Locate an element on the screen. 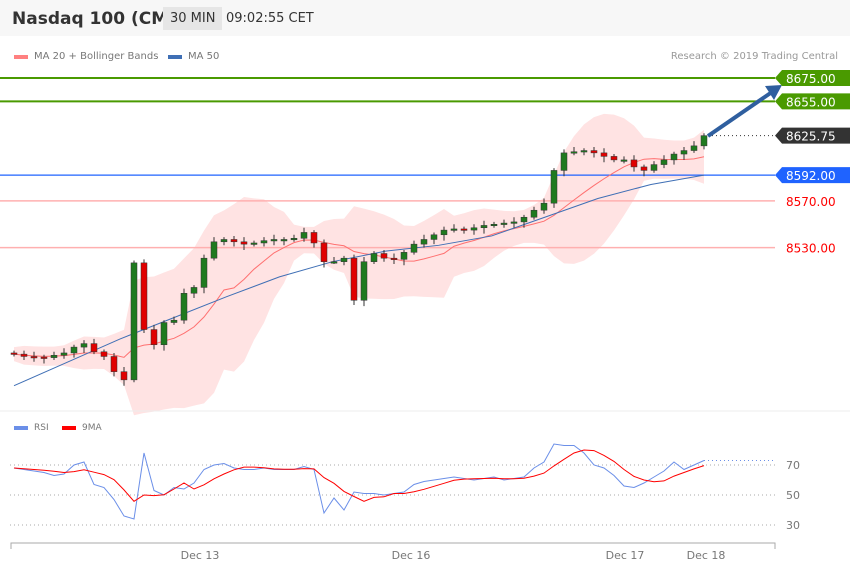  level-label-8655.00: 8655.00 is located at coordinates (811, 102).